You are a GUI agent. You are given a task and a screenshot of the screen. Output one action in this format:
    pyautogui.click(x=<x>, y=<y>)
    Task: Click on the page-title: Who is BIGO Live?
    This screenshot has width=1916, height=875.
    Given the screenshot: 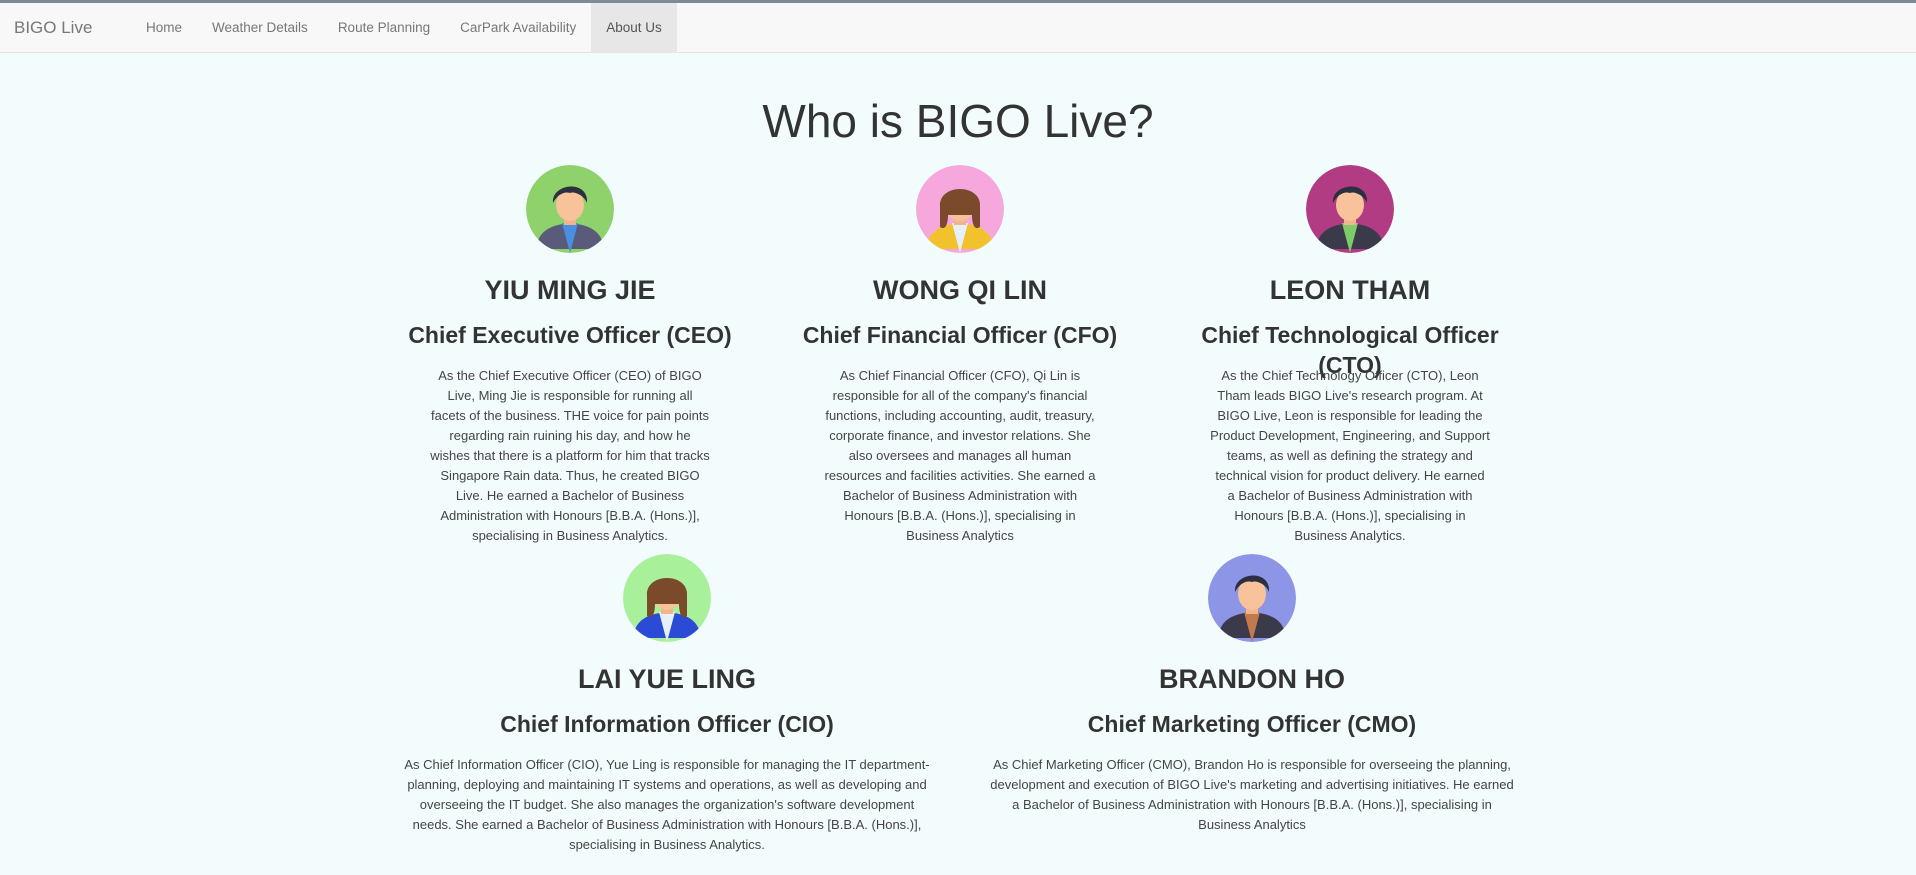 What is the action you would take?
    pyautogui.click(x=958, y=121)
    